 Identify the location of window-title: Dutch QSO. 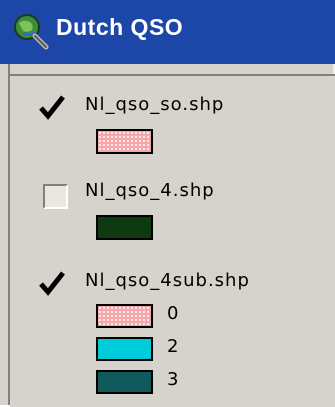
(120, 27).